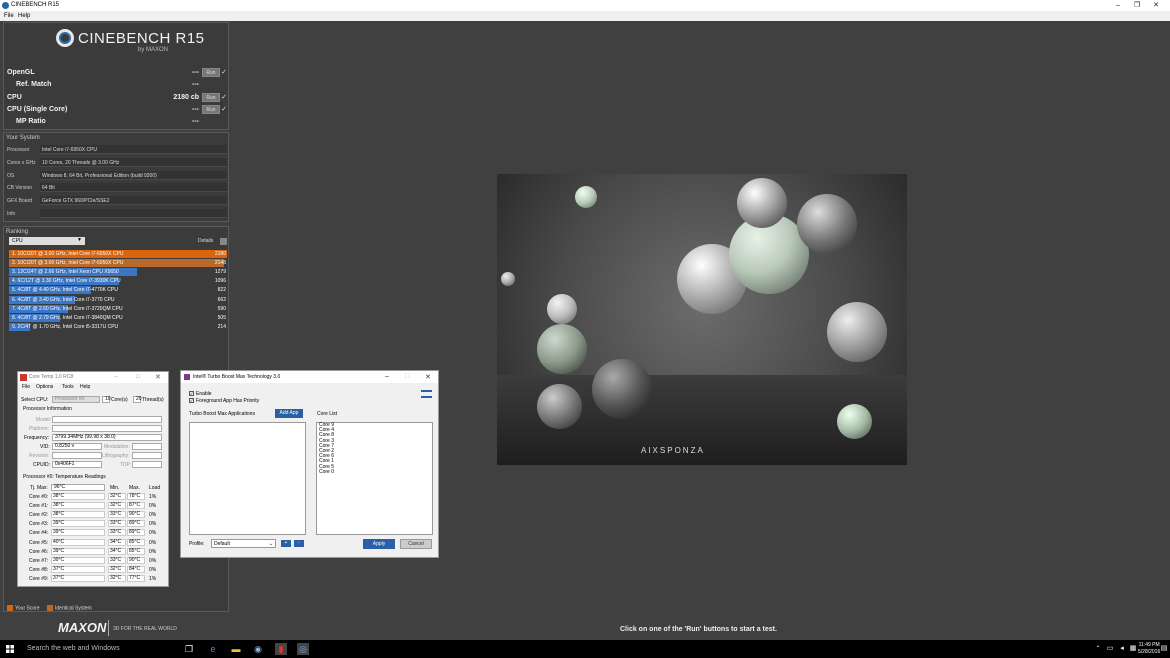 The image size is (1170, 658). I want to click on coretemp-menu-help: Help, so click(85, 387).